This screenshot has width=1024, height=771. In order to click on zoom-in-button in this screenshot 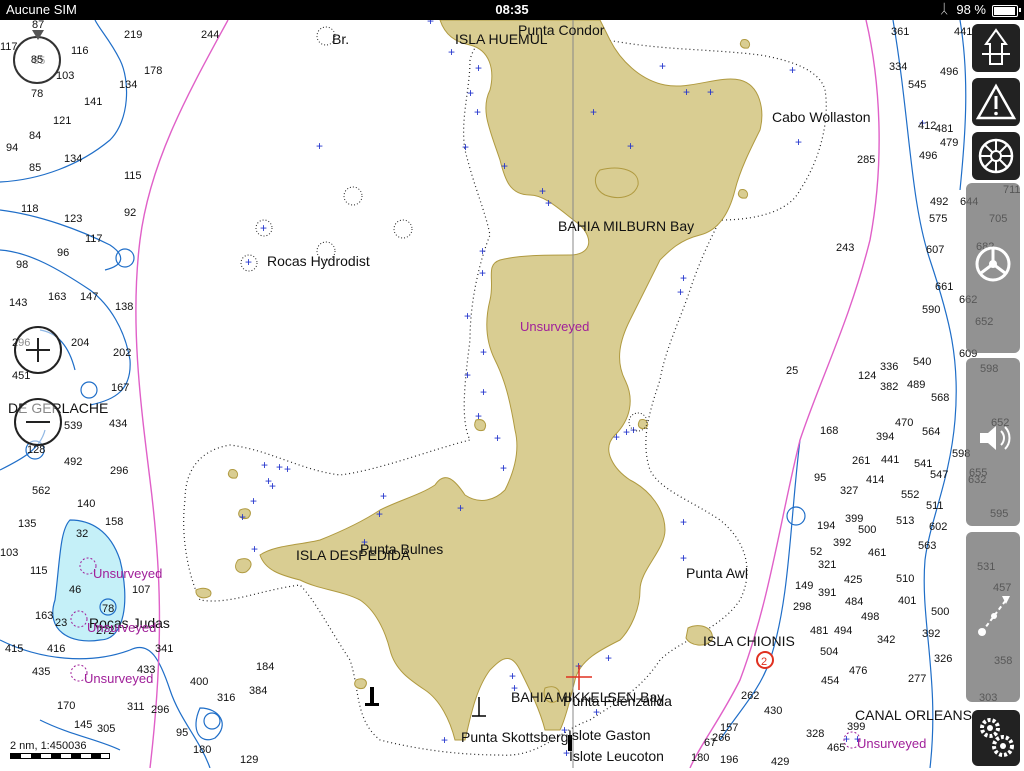, I will do `click(38, 350)`.